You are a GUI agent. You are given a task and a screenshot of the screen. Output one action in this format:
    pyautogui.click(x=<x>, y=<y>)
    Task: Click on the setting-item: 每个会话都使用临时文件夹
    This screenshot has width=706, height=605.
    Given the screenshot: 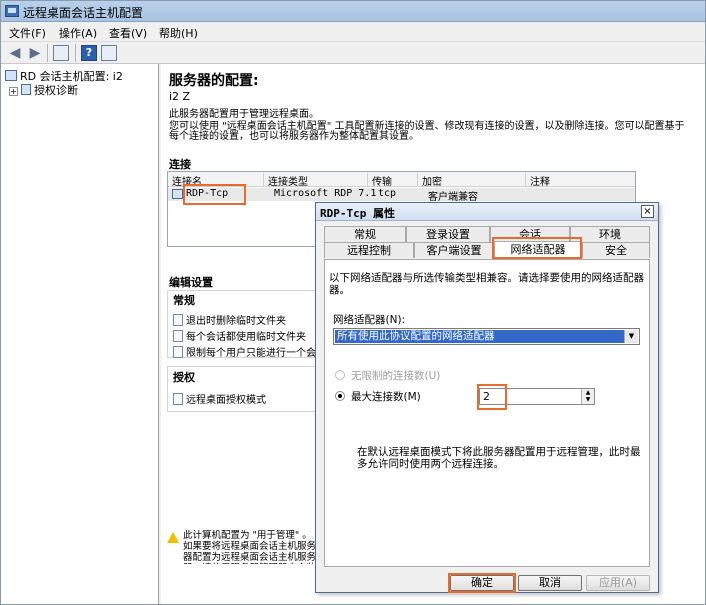 What is the action you would take?
    pyautogui.click(x=244, y=335)
    